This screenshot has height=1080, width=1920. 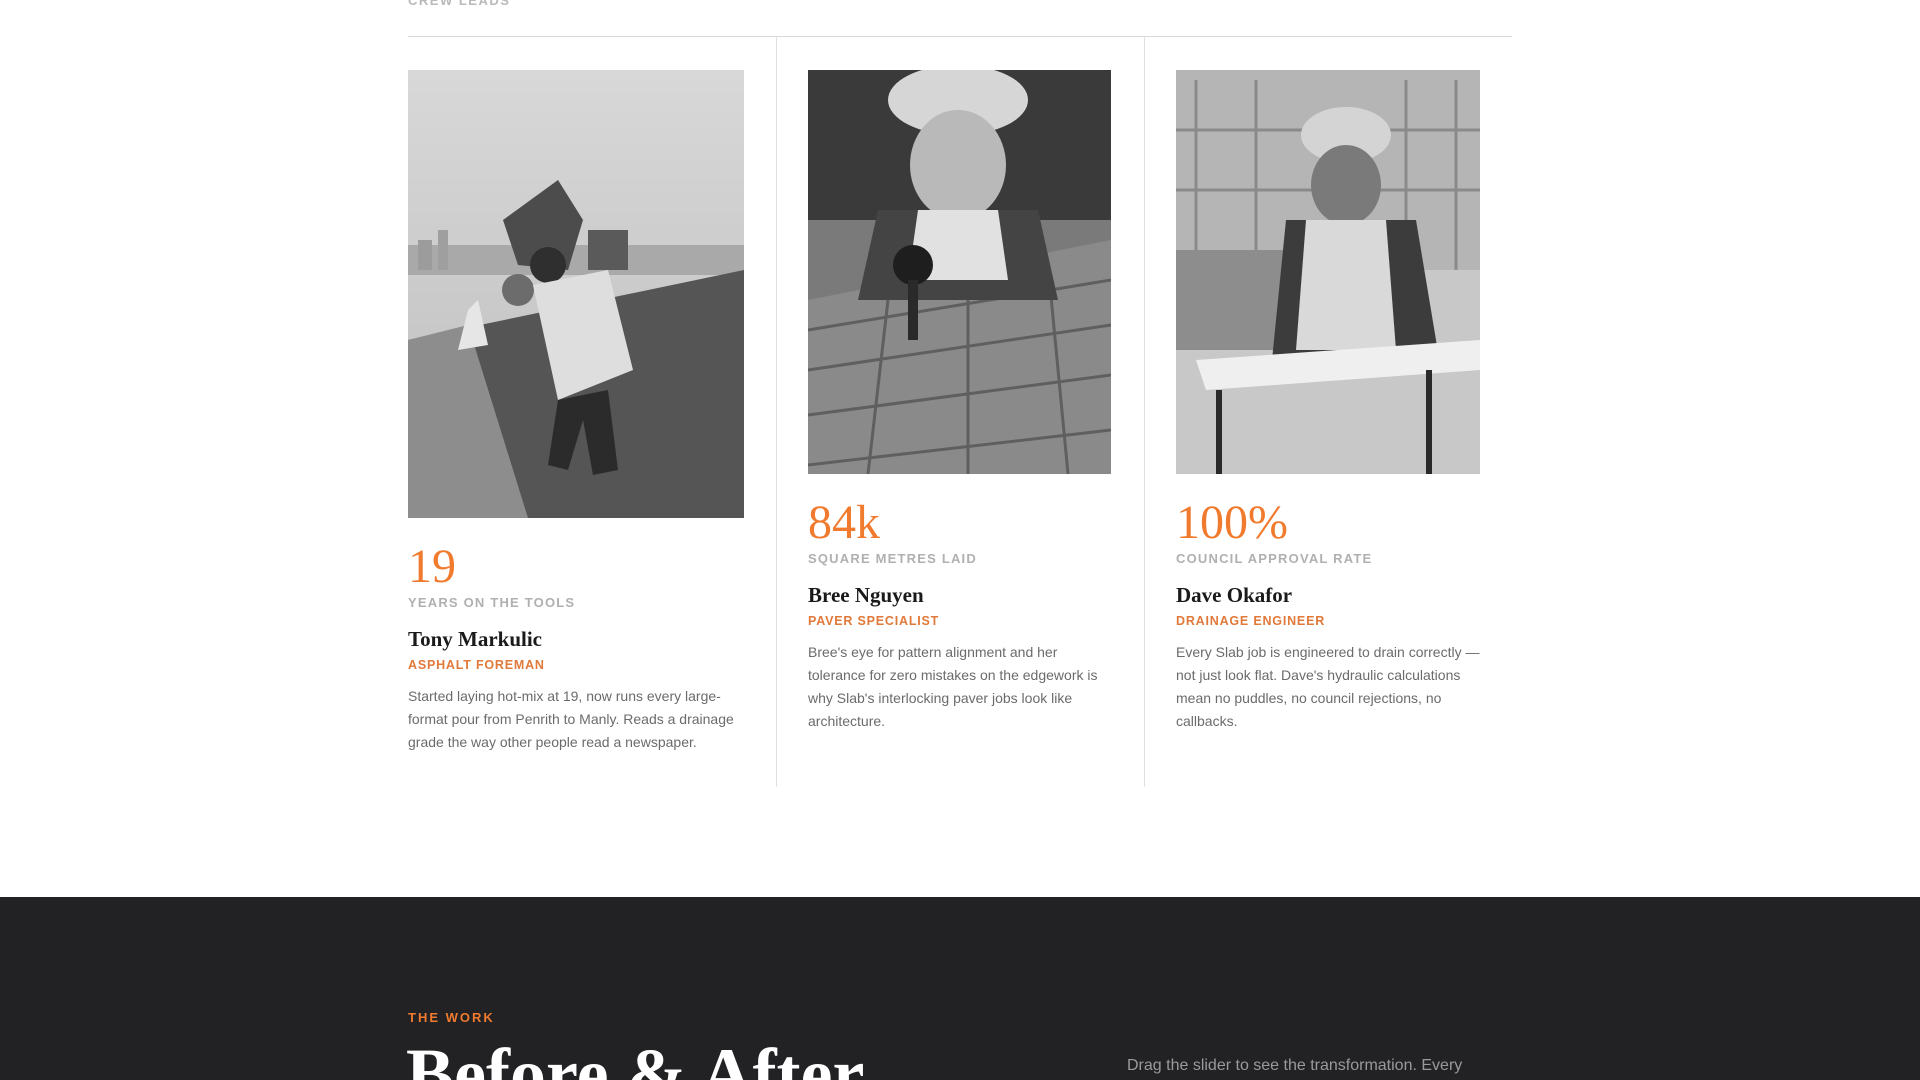 What do you see at coordinates (476, 665) in the screenshot?
I see `crew-role: ASPHALT FOREMAN` at bounding box center [476, 665].